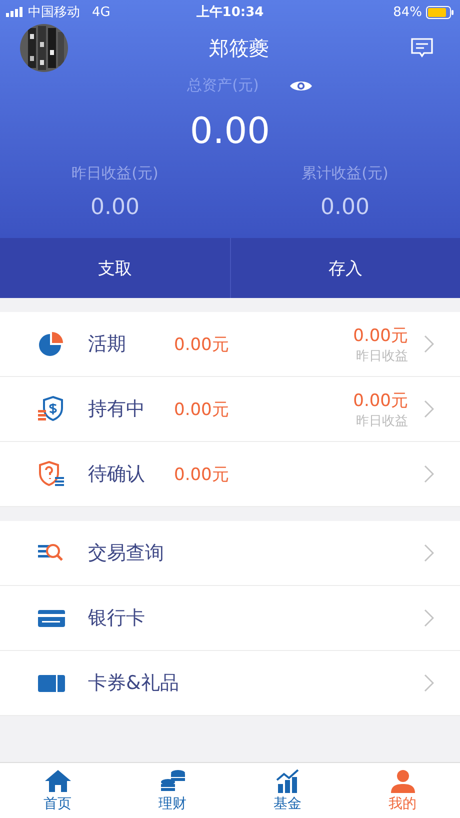 The height and width of the screenshot is (818, 460). Describe the element at coordinates (288, 780) in the screenshot. I see `bar-chart-icon` at that location.